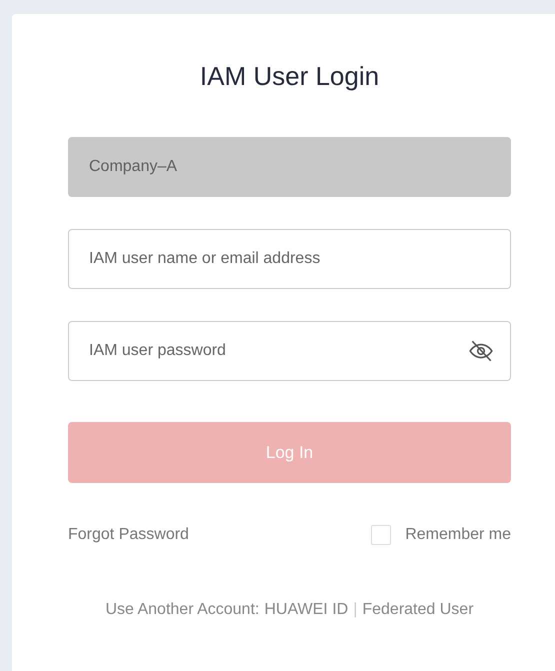 Image resolution: width=555 pixels, height=671 pixels. What do you see at coordinates (128, 535) in the screenshot?
I see `forgot-password-link: Forgot Password` at bounding box center [128, 535].